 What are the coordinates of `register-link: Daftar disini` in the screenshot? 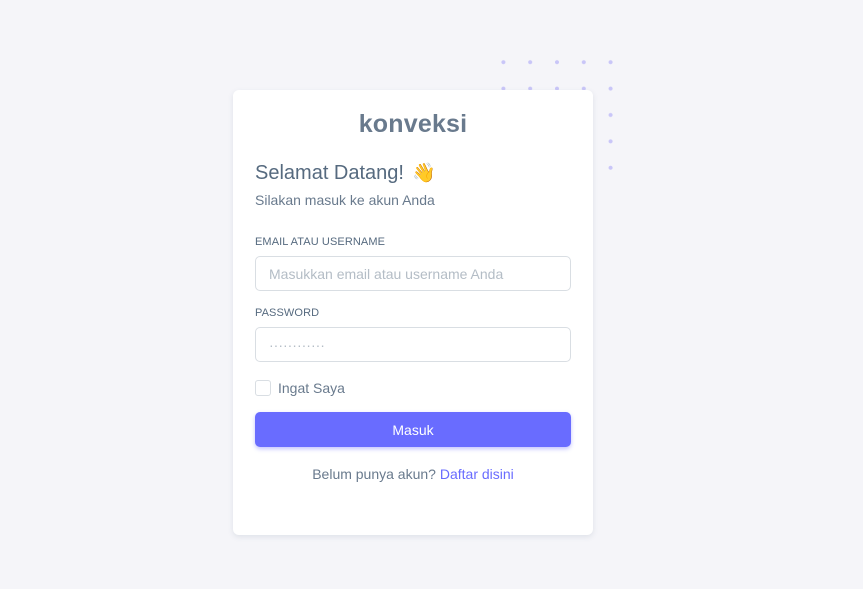 It's located at (477, 474).